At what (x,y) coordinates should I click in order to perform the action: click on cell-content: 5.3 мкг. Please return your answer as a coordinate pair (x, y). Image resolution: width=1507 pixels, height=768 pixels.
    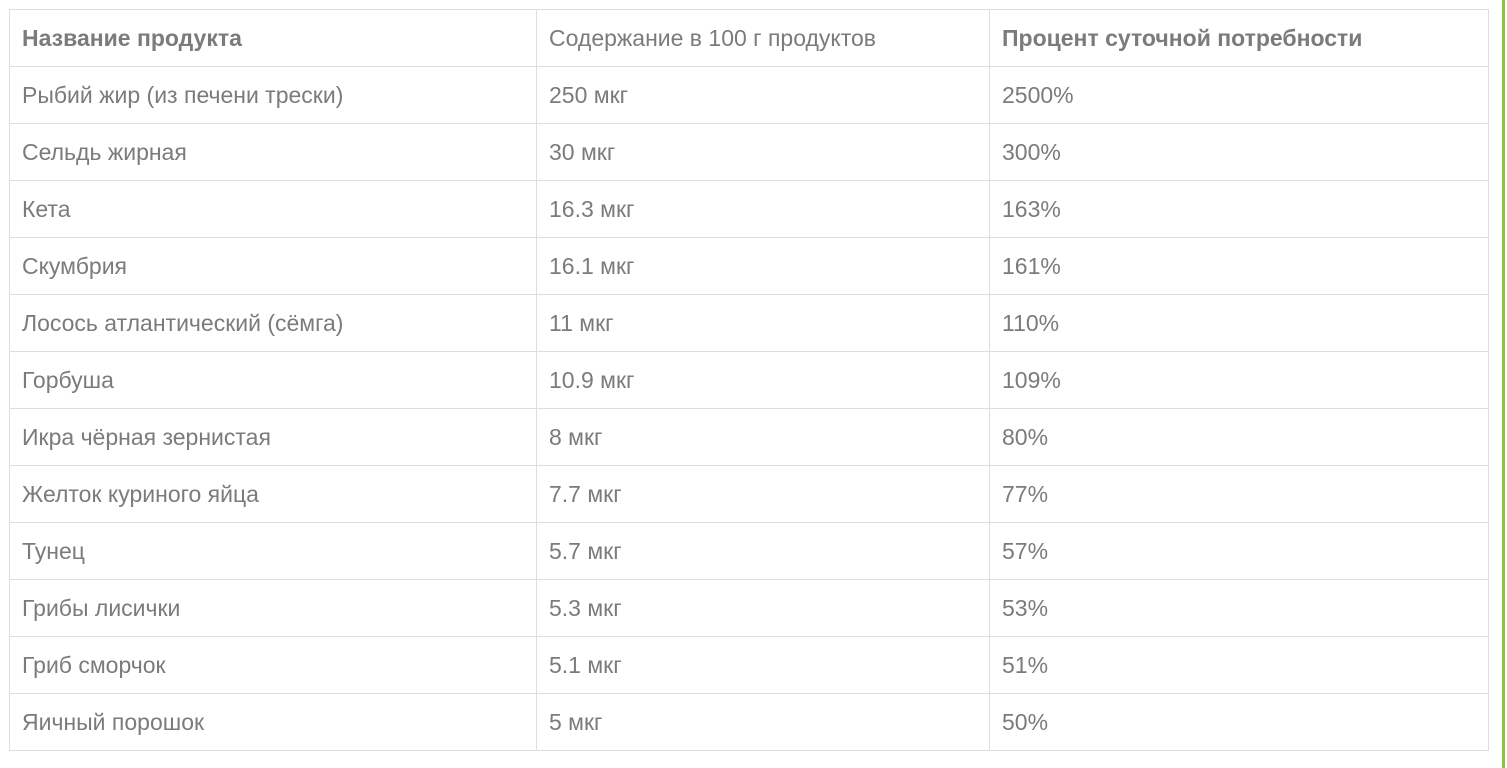
    Looking at the image, I should click on (763, 608).